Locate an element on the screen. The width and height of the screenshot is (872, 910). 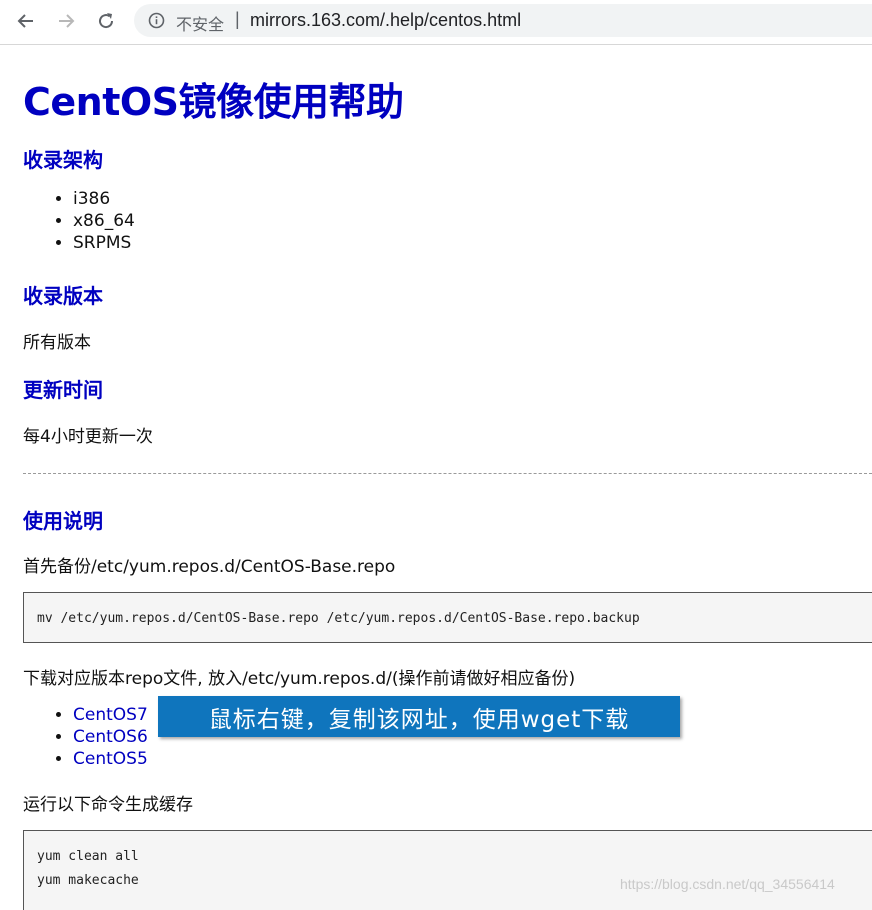
reload-icon is located at coordinates (106, 21).